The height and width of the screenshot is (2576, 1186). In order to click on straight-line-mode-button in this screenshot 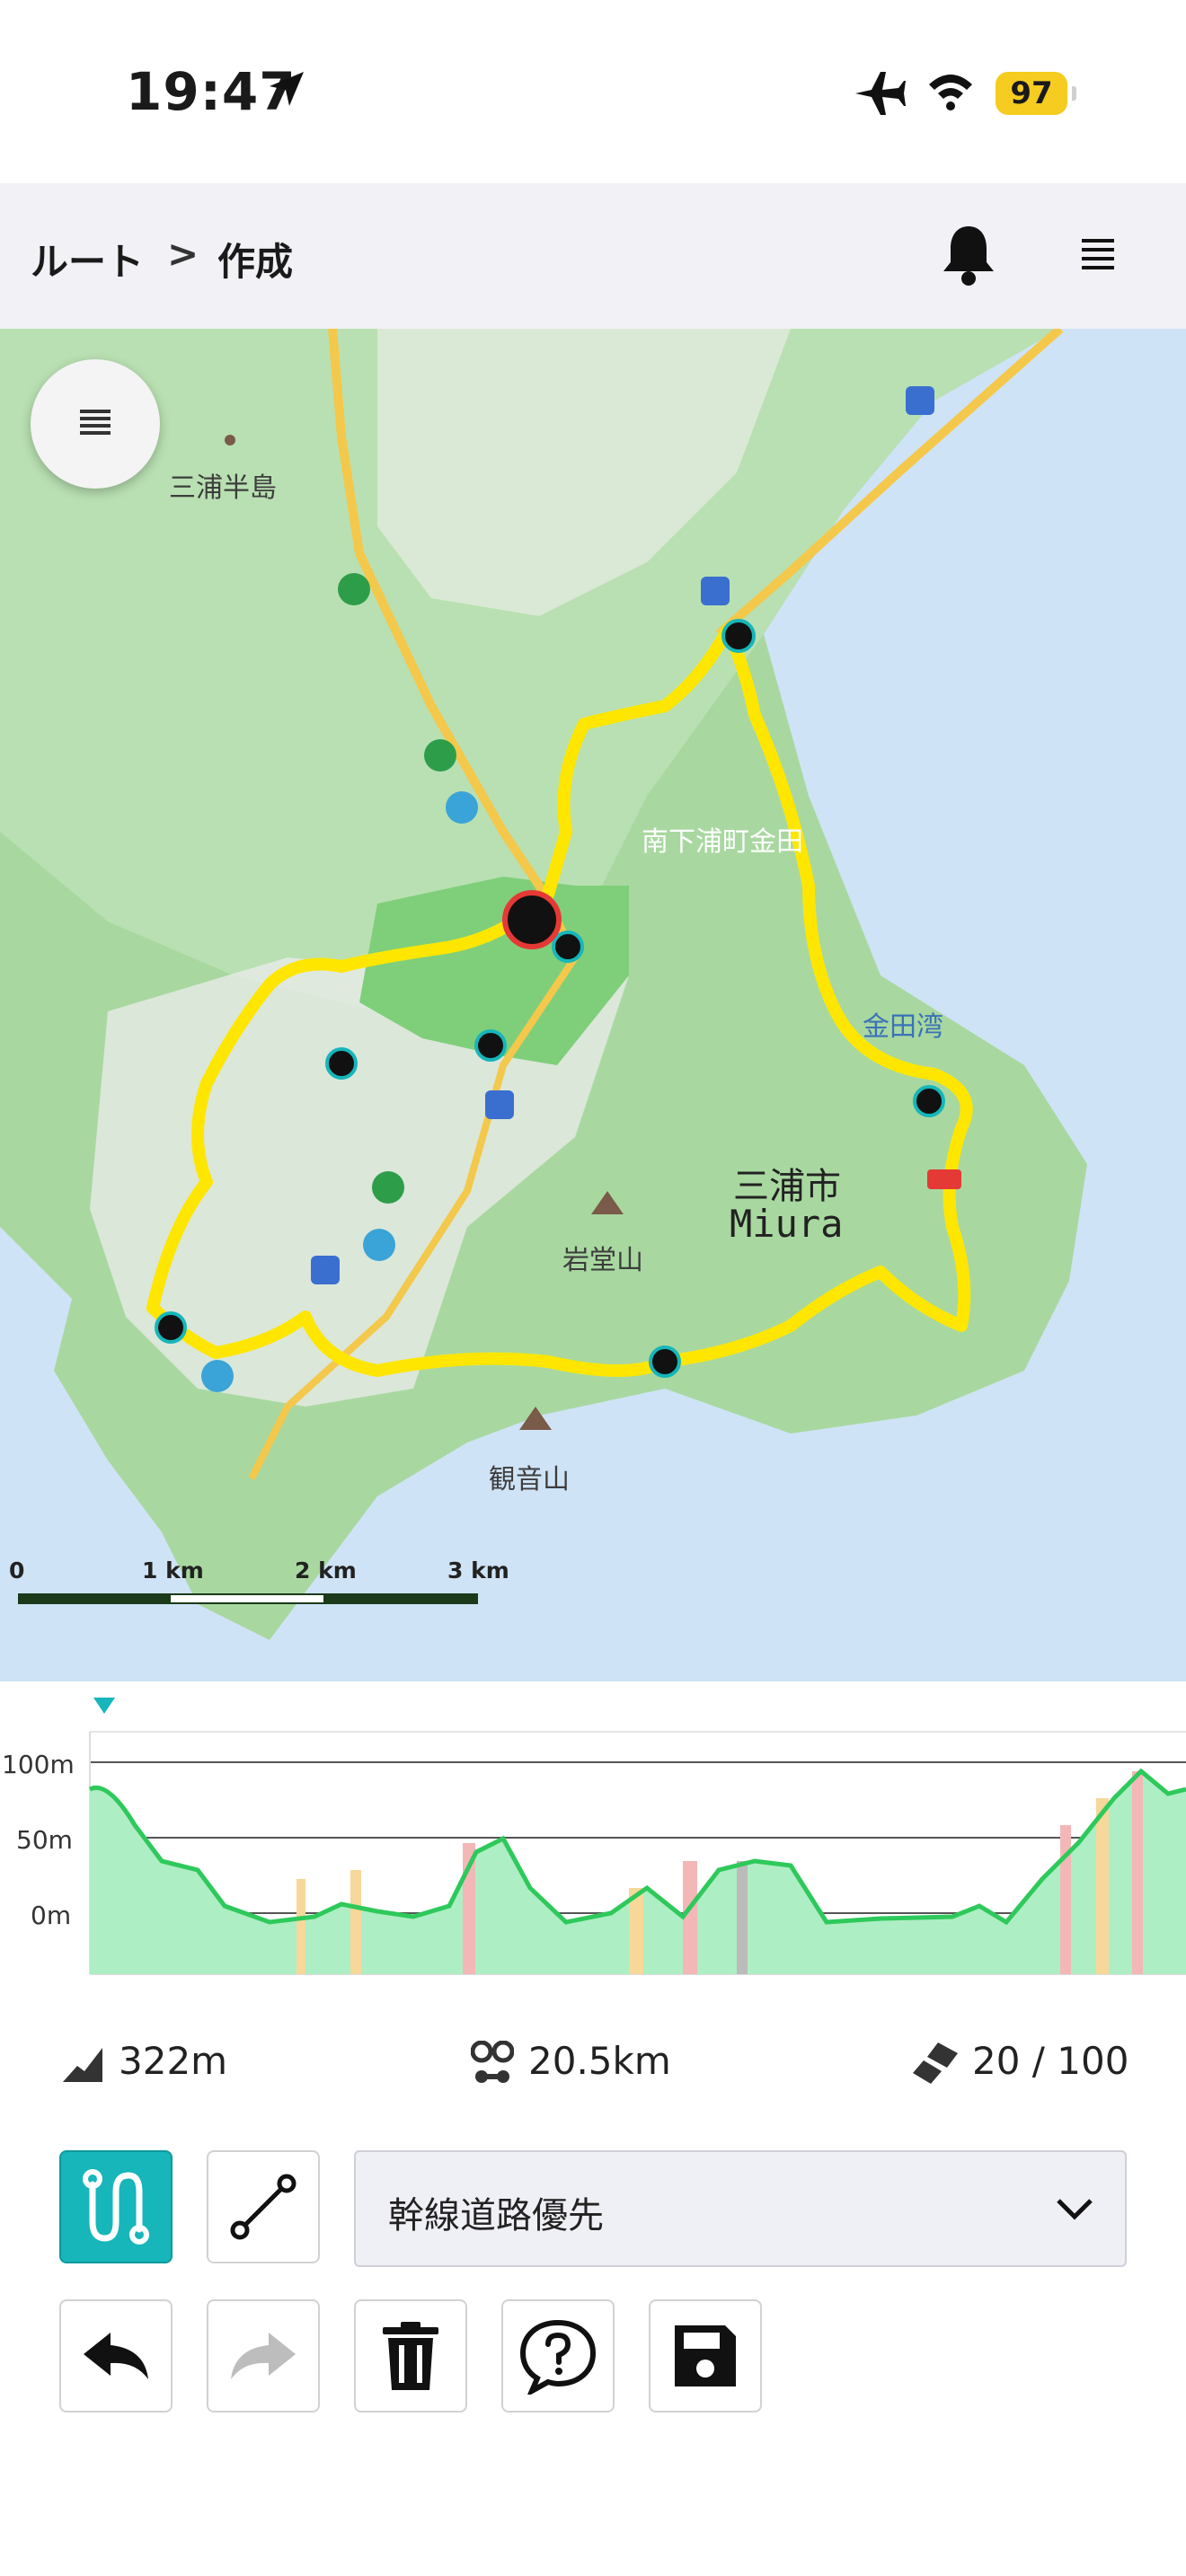, I will do `click(263, 2206)`.